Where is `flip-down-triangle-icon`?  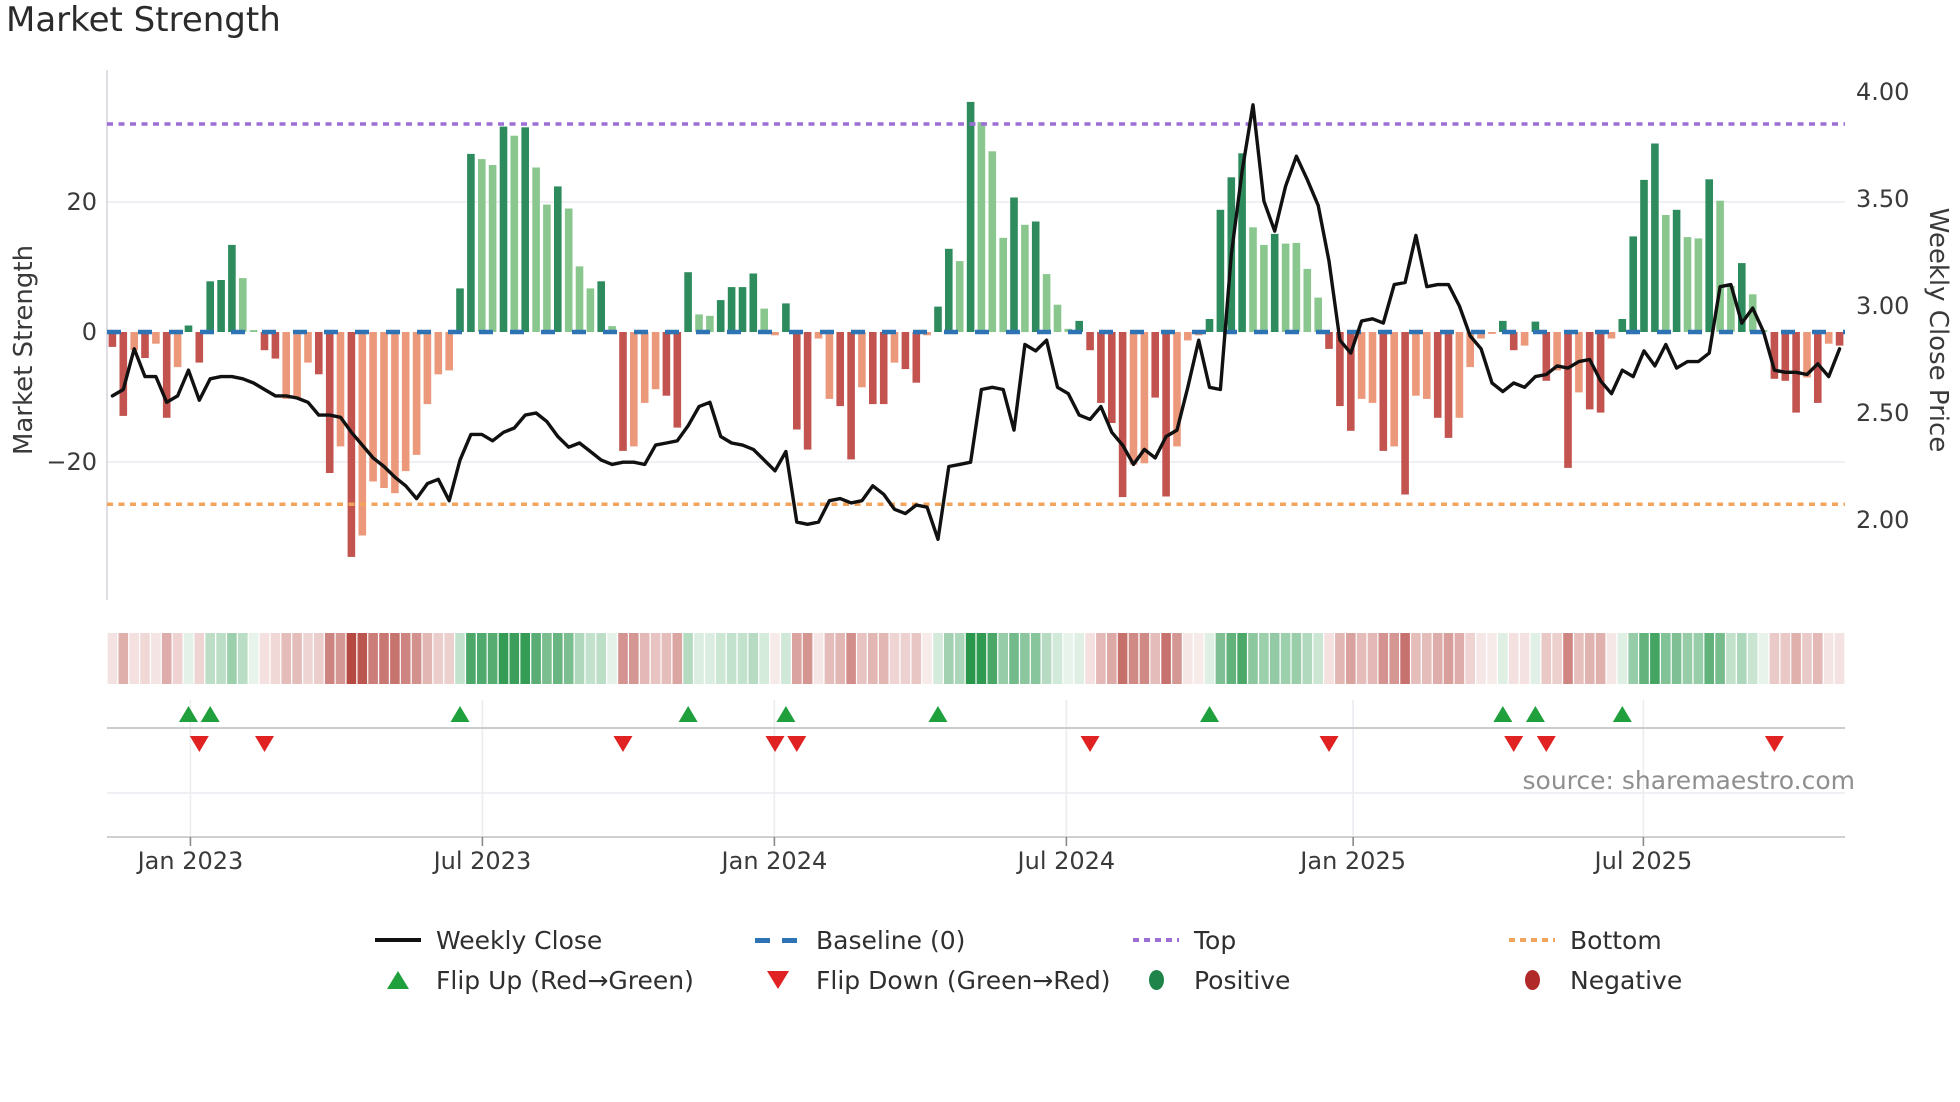 flip-down-triangle-icon is located at coordinates (778, 980).